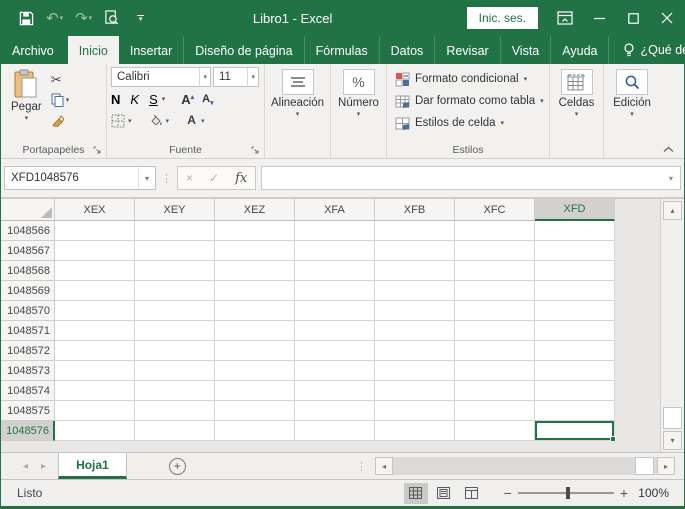 The height and width of the screenshot is (509, 685). I want to click on cell-XFA1048566, so click(335, 231).